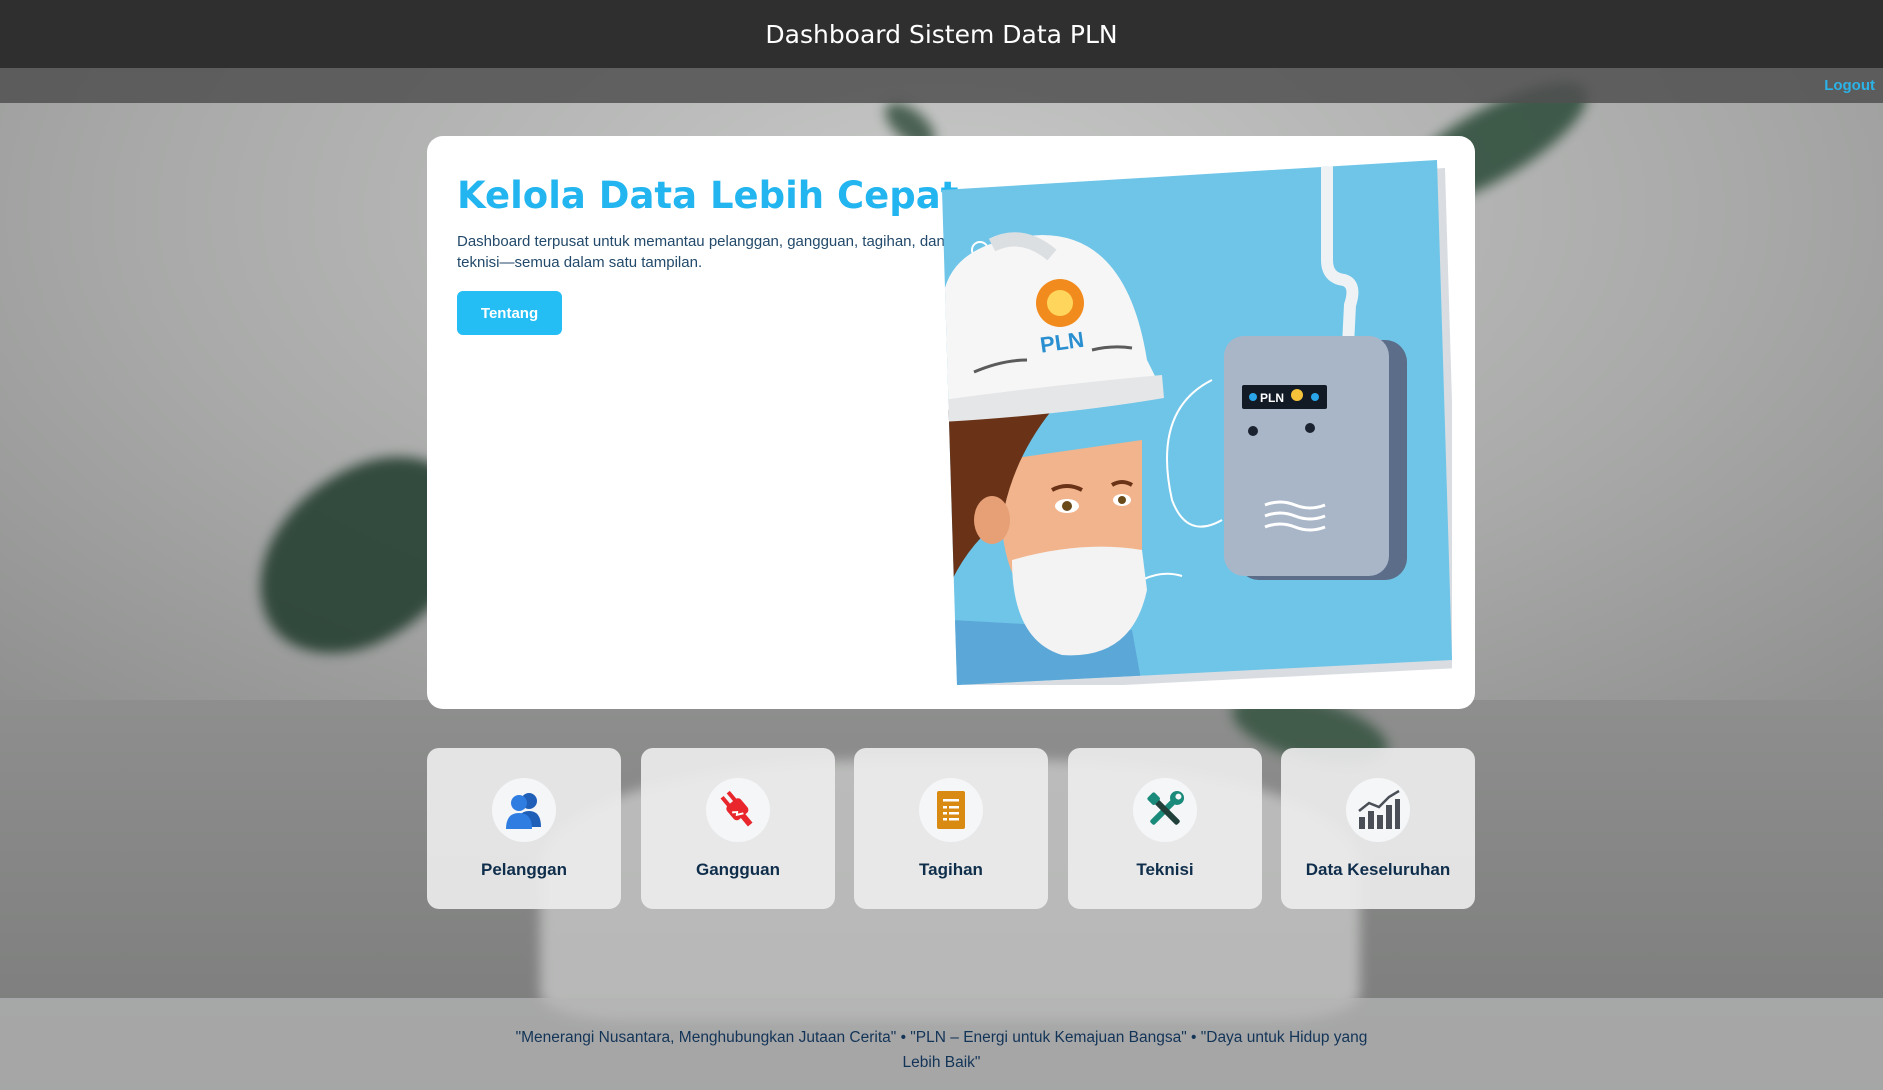  What do you see at coordinates (738, 869) in the screenshot?
I see `menu-tile-label: Gangguan` at bounding box center [738, 869].